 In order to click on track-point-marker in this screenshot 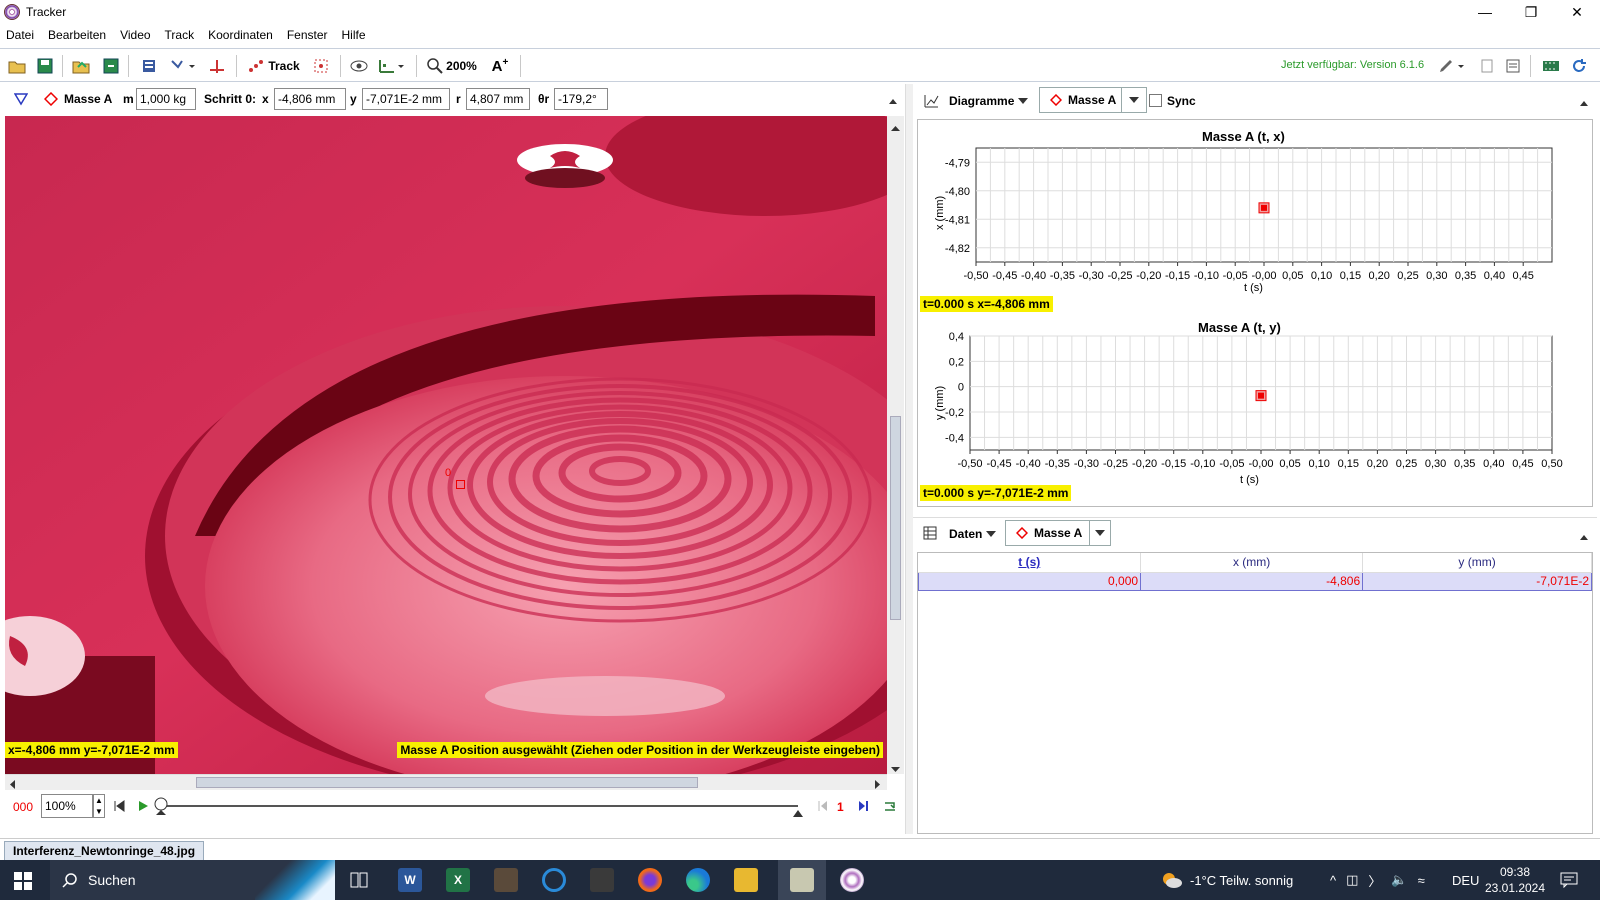, I will do `click(460, 484)`.